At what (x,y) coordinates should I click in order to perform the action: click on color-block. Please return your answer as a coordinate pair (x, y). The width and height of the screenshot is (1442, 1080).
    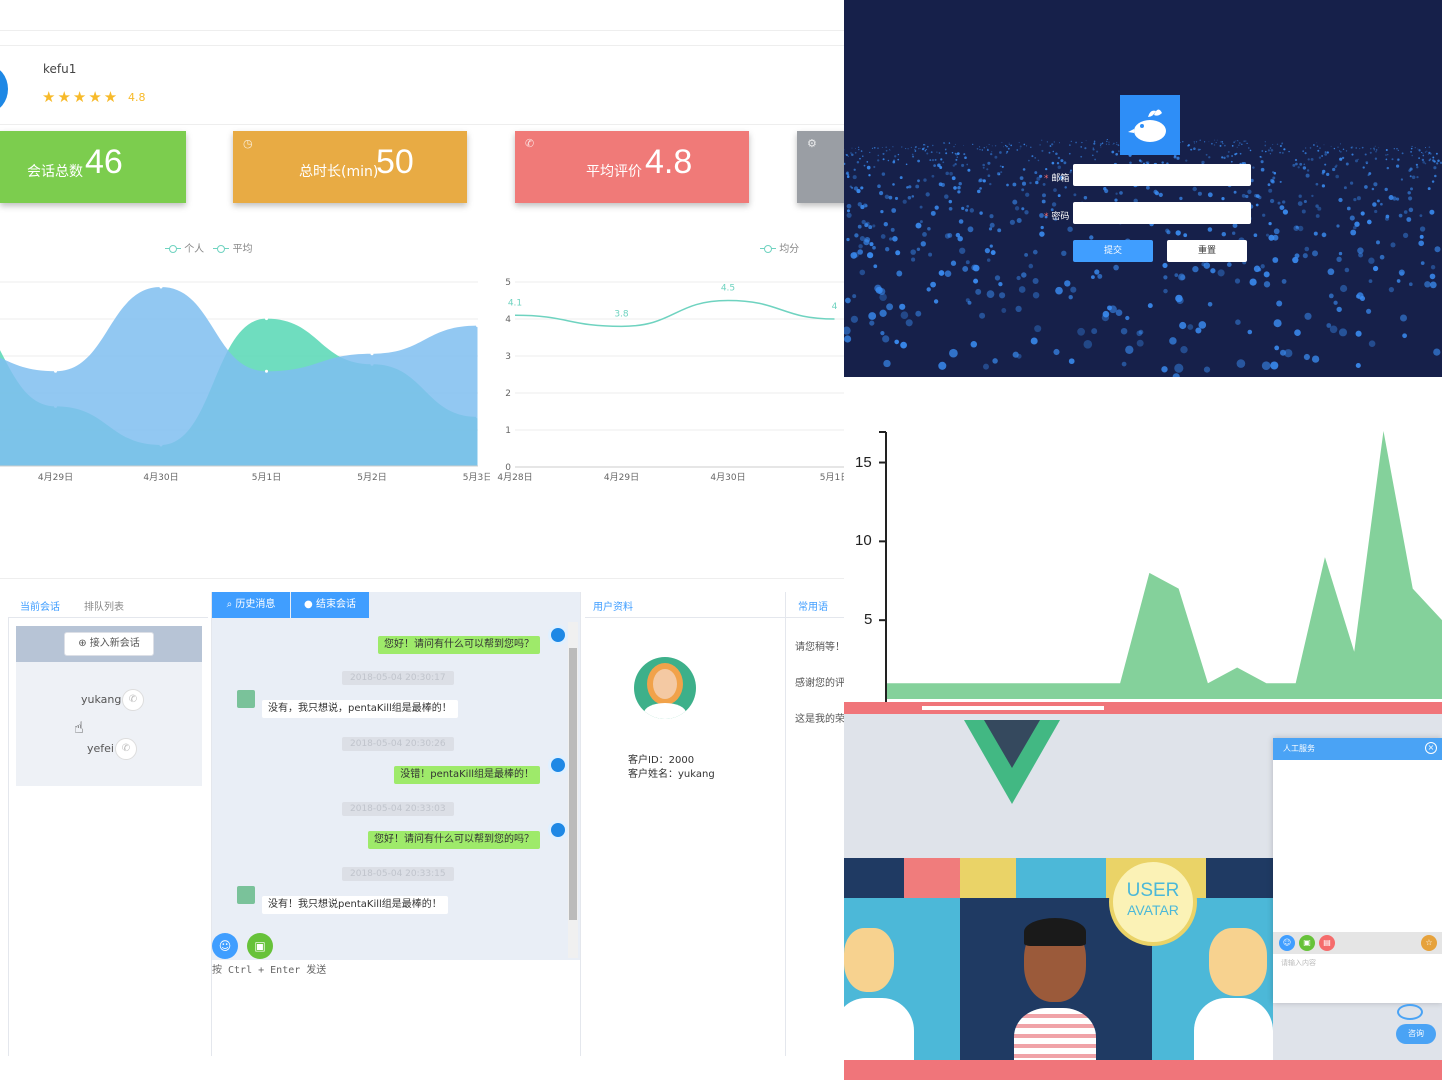
    Looking at the image, I should click on (988, 878).